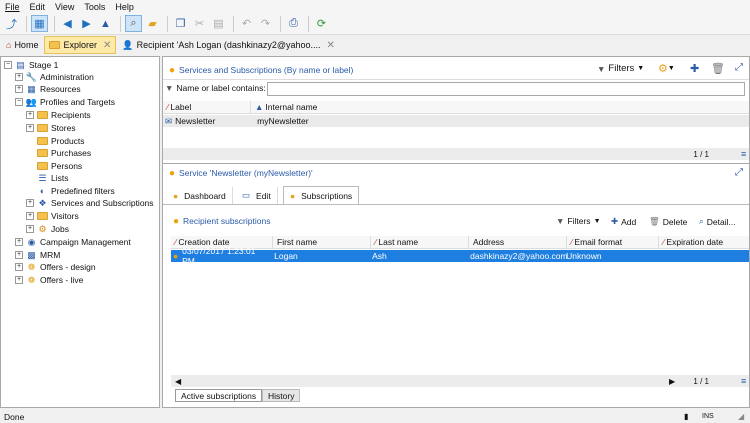  Describe the element at coordinates (219, 395) in the screenshot. I see `tab-active-subscriptions: Active subscriptions` at that location.